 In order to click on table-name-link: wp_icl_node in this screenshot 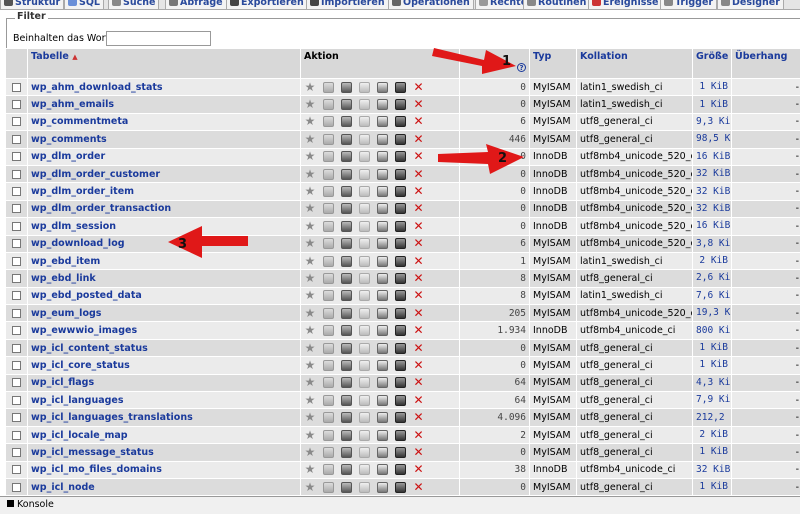, I will do `click(164, 487)`.